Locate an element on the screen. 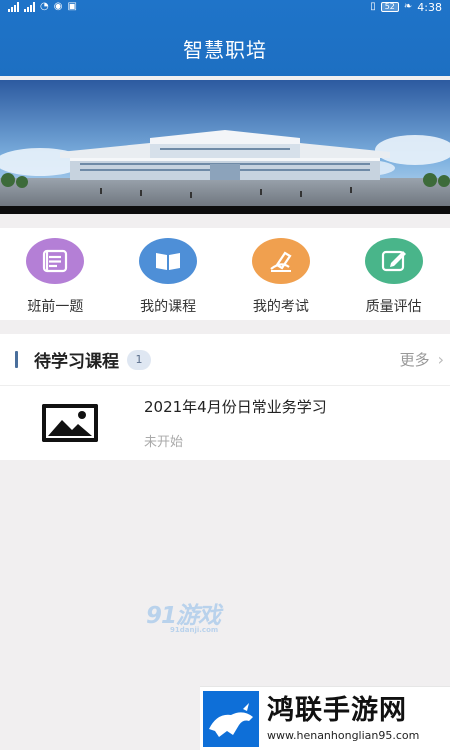 Image resolution: width=450 pixels, height=750 pixels. course-list-item: 2021年4月份日常业务学习 未开始 is located at coordinates (225, 423).